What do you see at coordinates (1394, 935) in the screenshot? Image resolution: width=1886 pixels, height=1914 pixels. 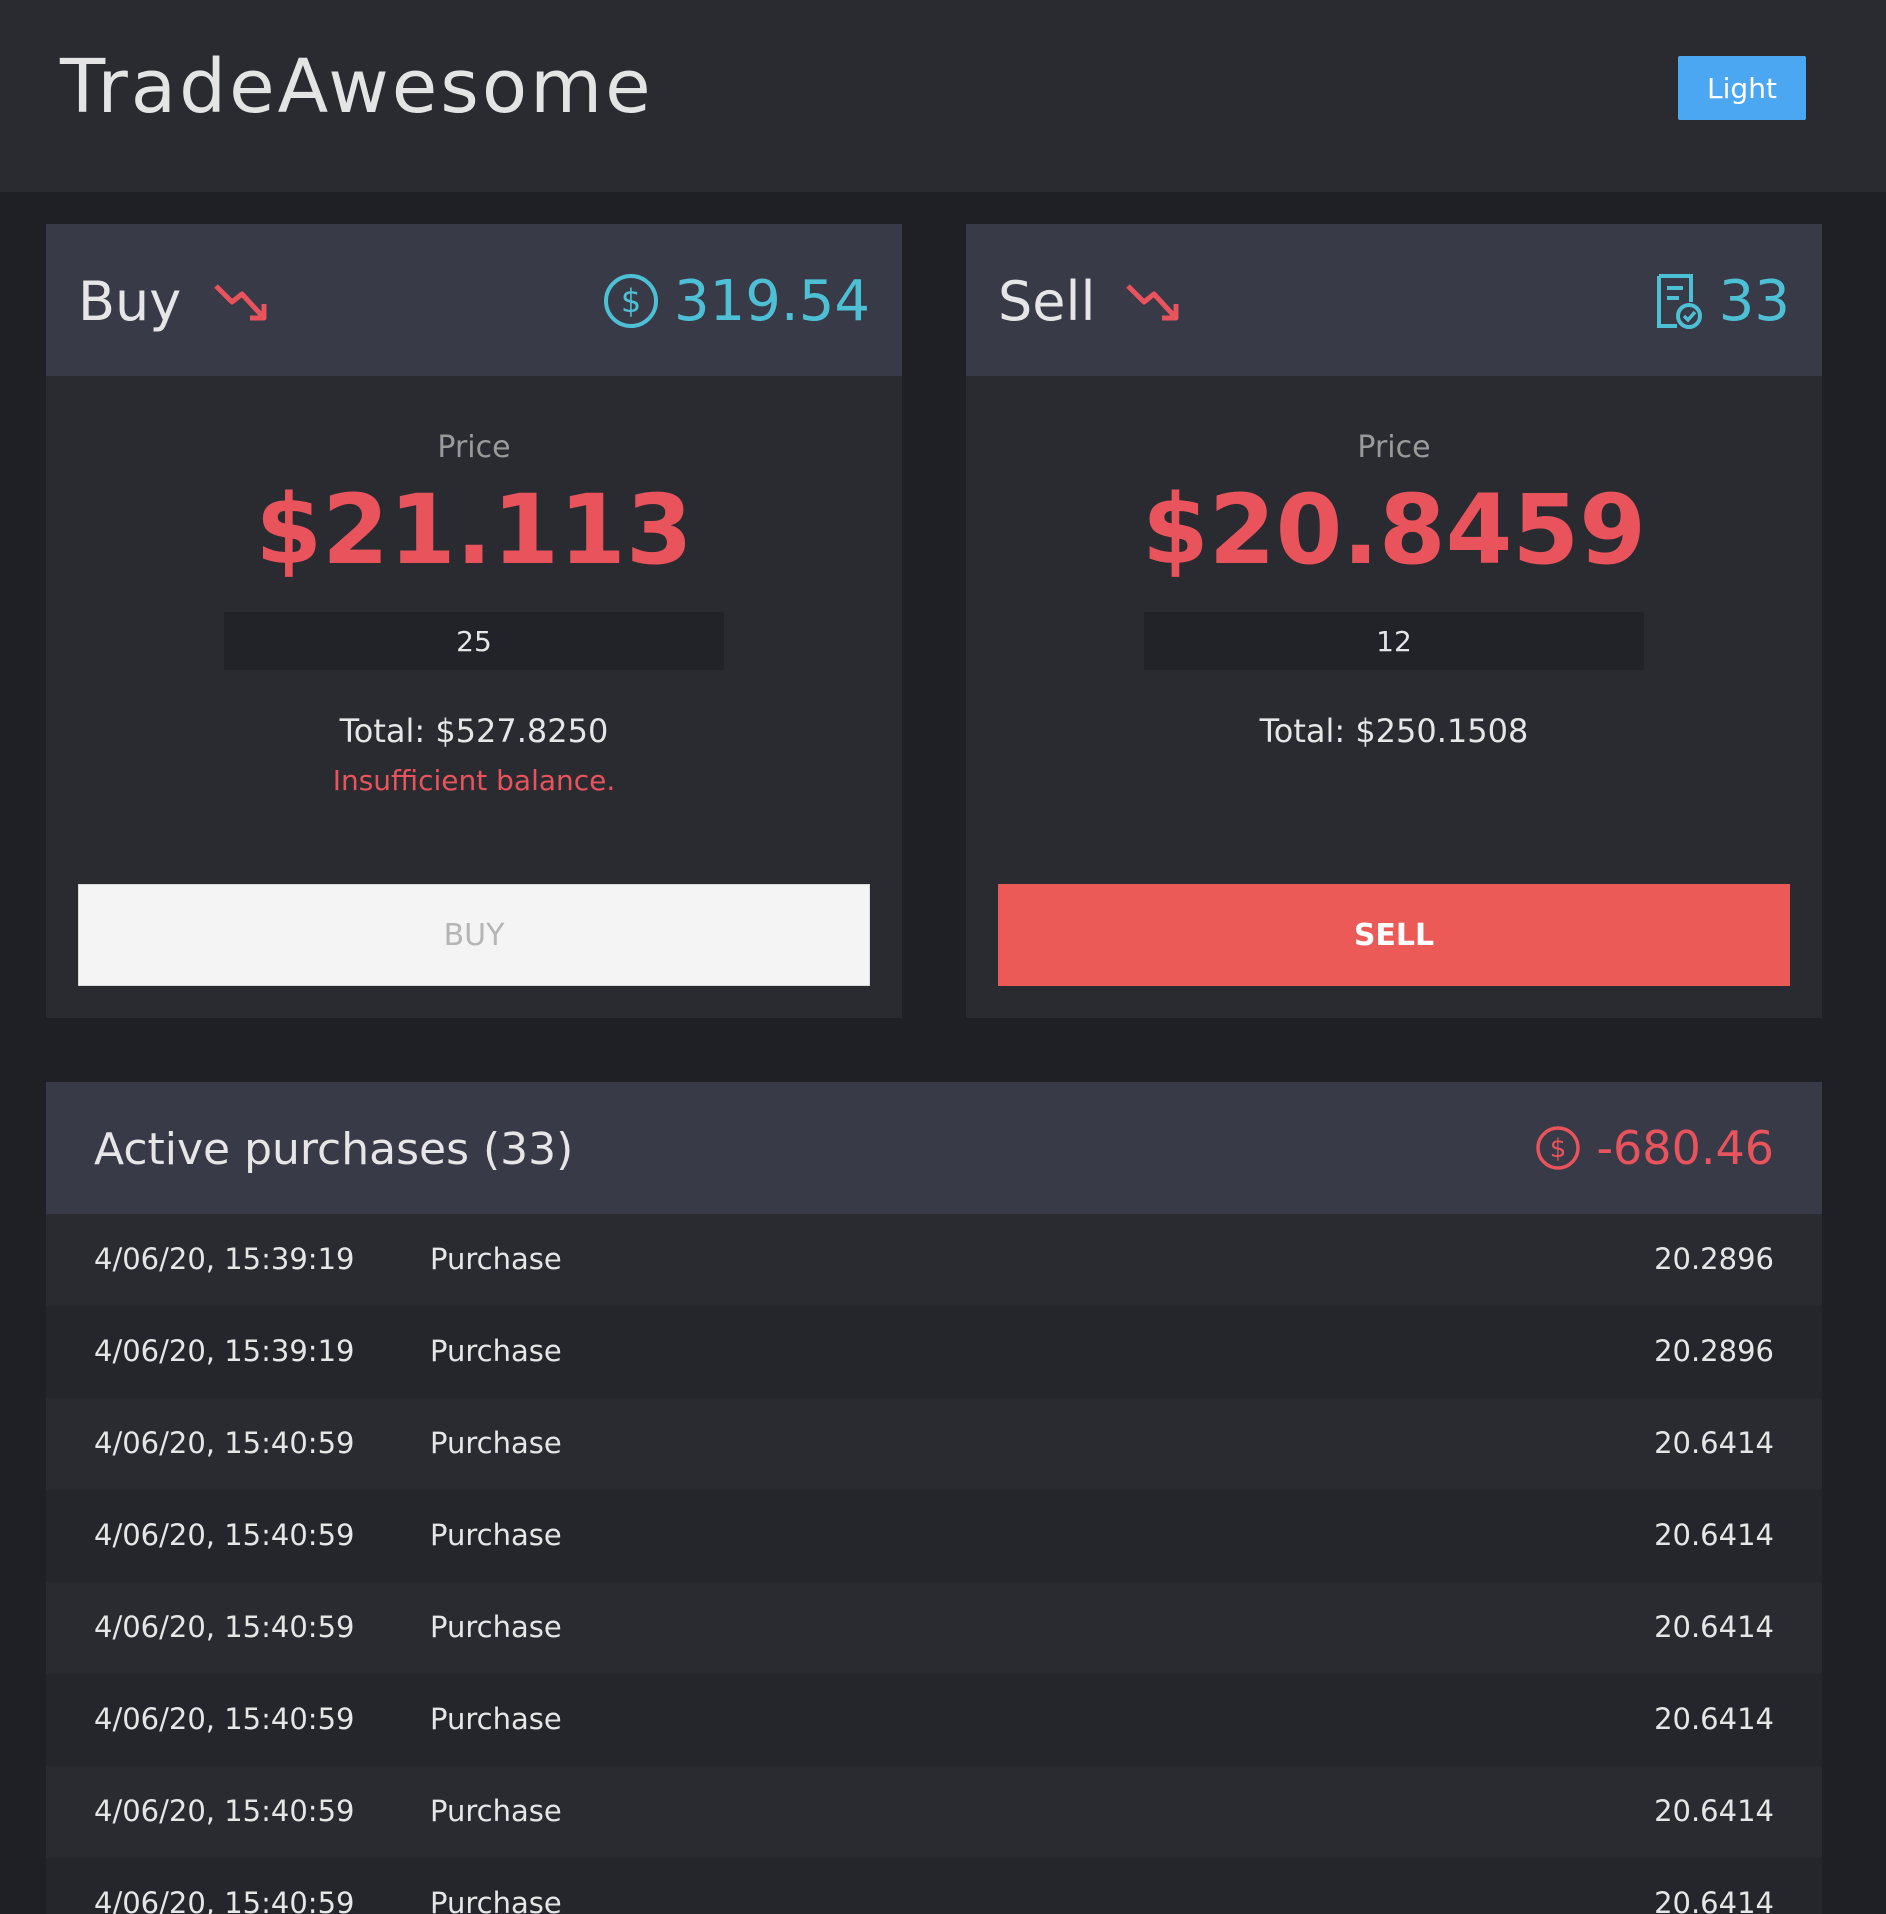 I see `sell-button: SELL` at bounding box center [1394, 935].